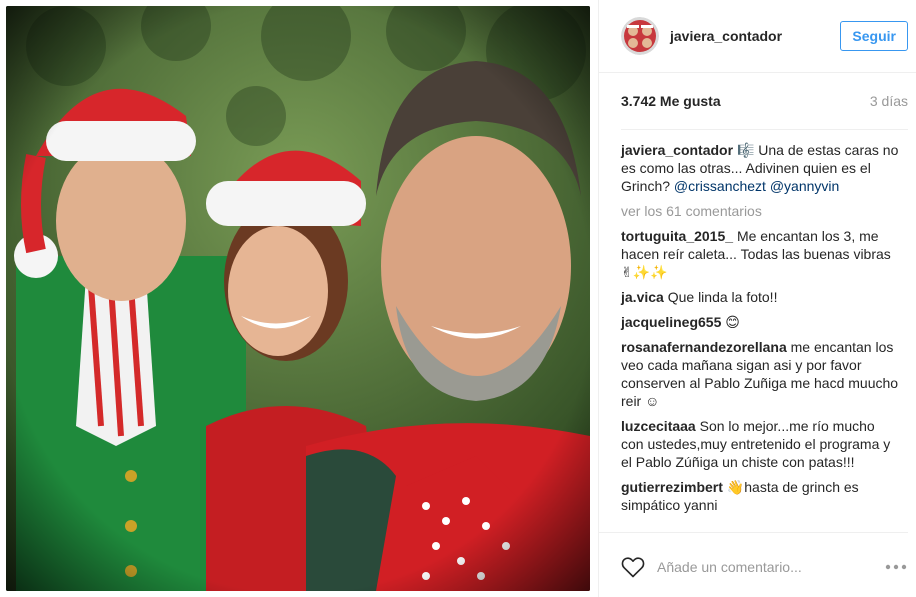 The width and height of the screenshot is (916, 597). What do you see at coordinates (896, 567) in the screenshot?
I see `more-options-icon` at bounding box center [896, 567].